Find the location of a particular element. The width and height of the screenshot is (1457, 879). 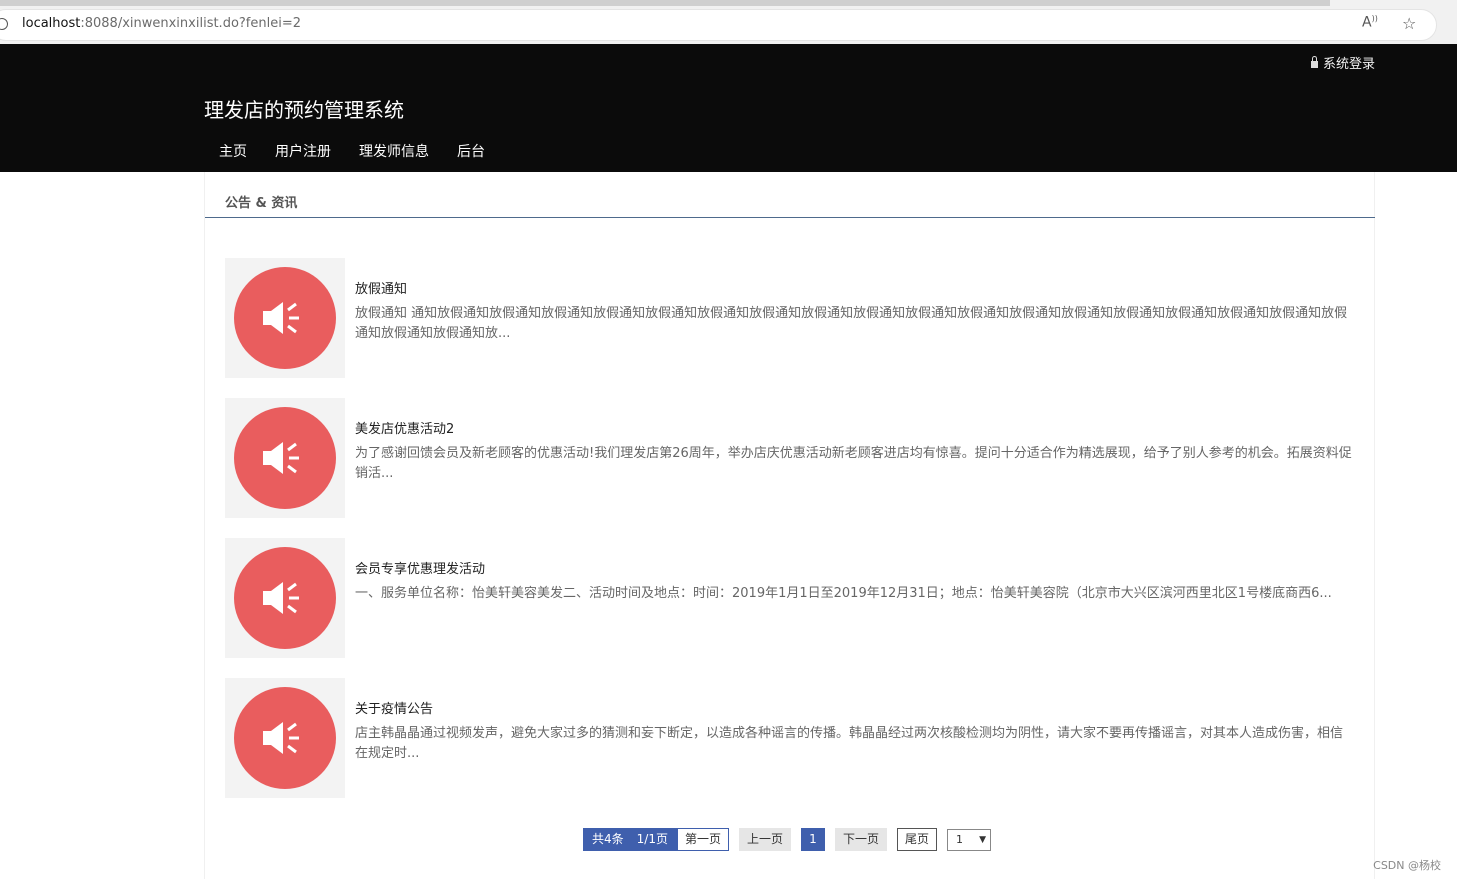

pagination: 共4条 1/1页 第一页 上一页 1 下一页 尾页 1 ▼ is located at coordinates (787, 839).